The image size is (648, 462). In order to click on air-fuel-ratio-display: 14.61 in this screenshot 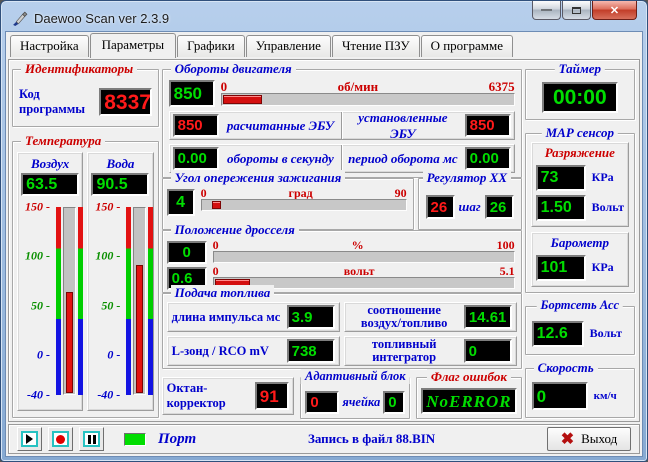, I will do `click(487, 317)`.